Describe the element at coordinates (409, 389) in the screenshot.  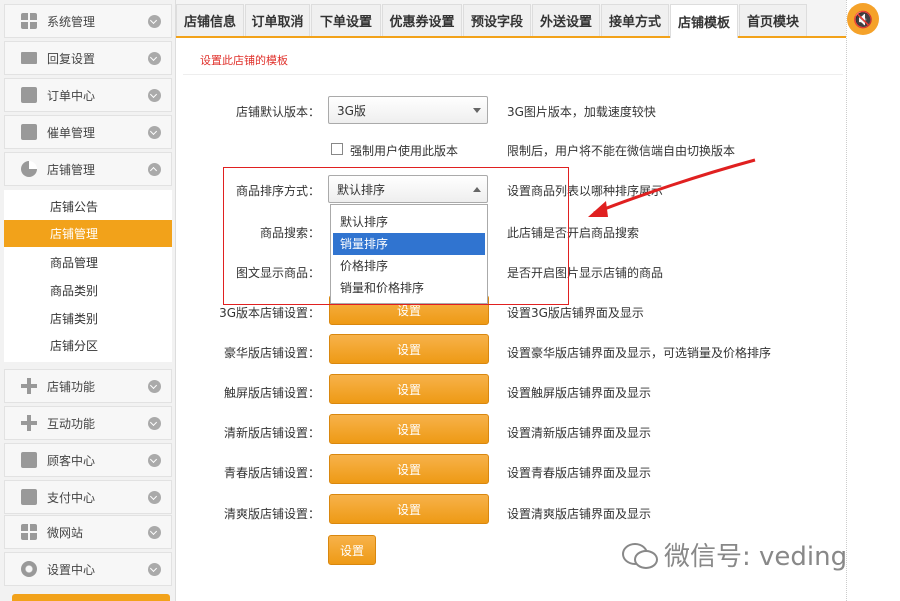
I see `settings-touch-button: 设置` at that location.